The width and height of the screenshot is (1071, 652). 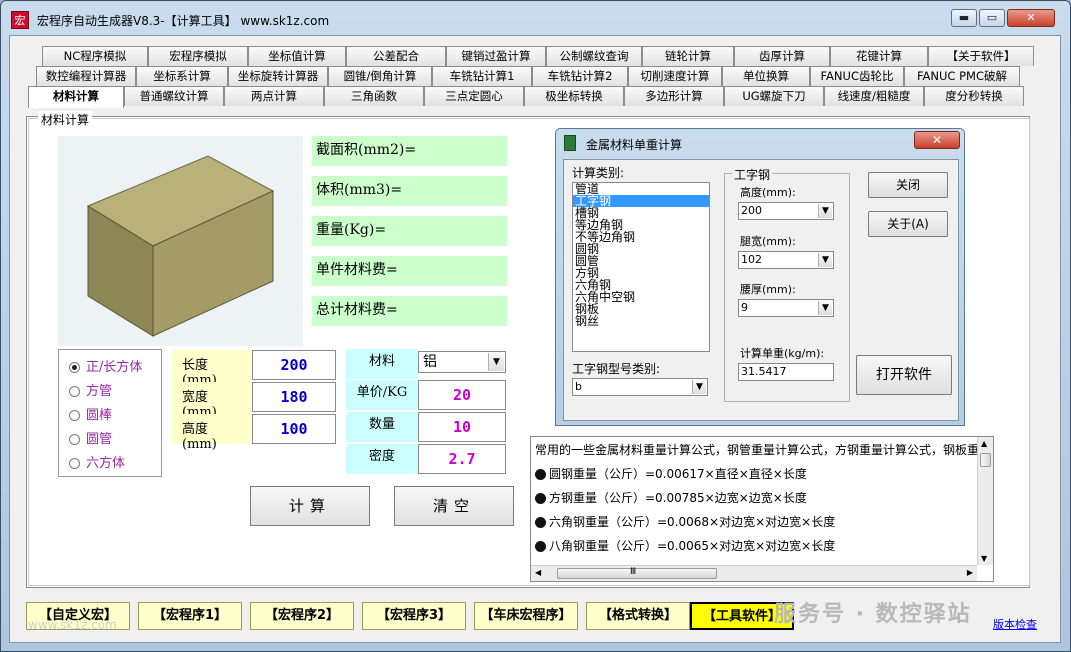 What do you see at coordinates (90, 439) in the screenshot?
I see `radio-round-tube: 圆管` at bounding box center [90, 439].